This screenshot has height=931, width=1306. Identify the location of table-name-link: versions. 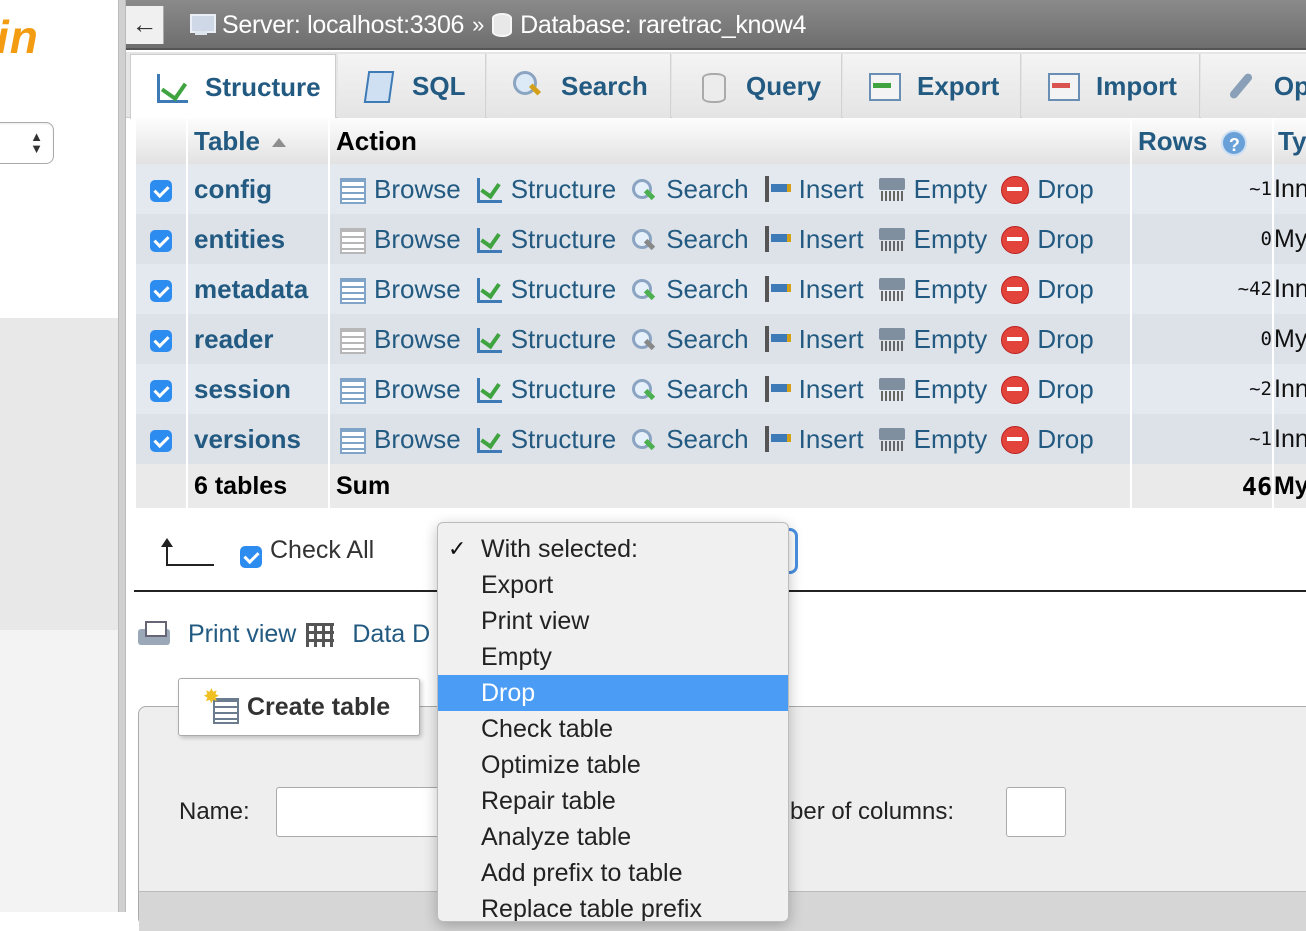
(245, 439).